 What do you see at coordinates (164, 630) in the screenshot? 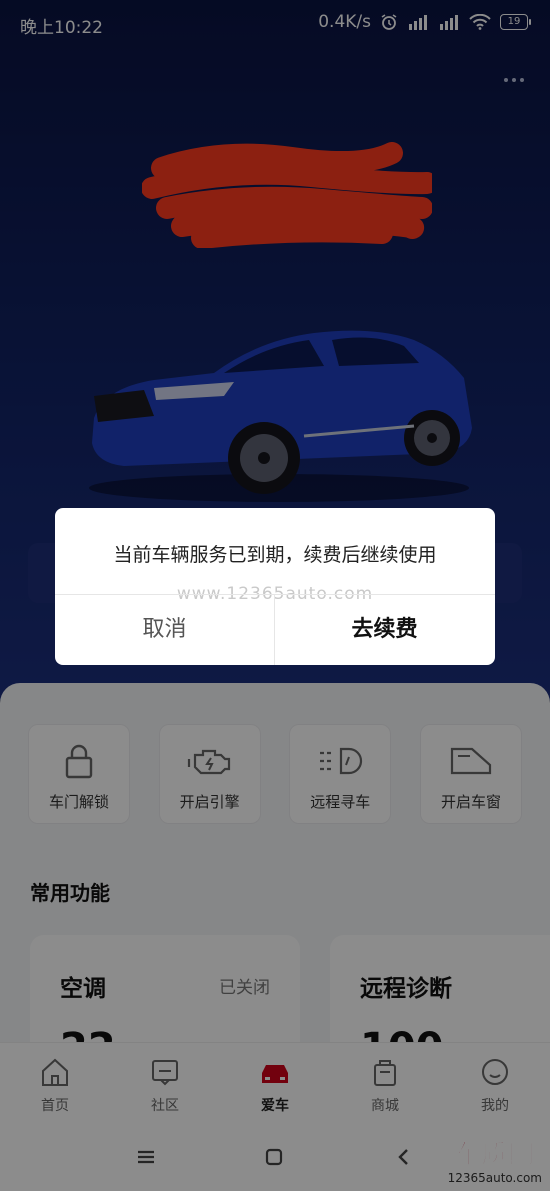
I see `cancel-button: 取消` at bounding box center [164, 630].